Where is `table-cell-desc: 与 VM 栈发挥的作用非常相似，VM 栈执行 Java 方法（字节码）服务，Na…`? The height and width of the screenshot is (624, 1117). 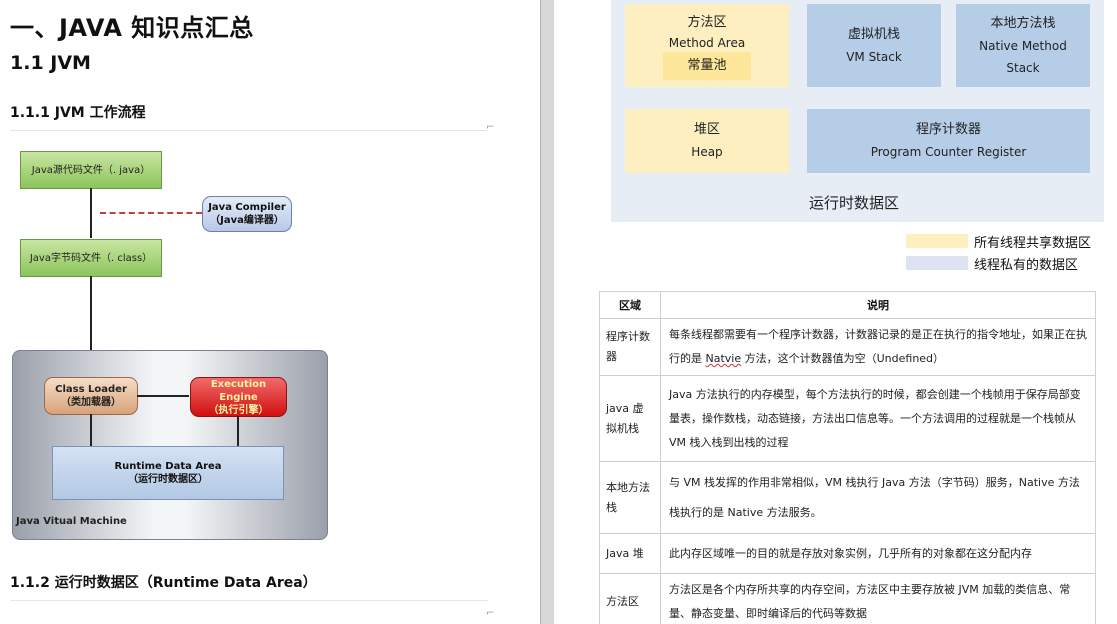
table-cell-desc: 与 VM 栈发挥的作用非常相似，VM 栈执行 Java 方法（字节码）服务，Na… is located at coordinates (878, 497).